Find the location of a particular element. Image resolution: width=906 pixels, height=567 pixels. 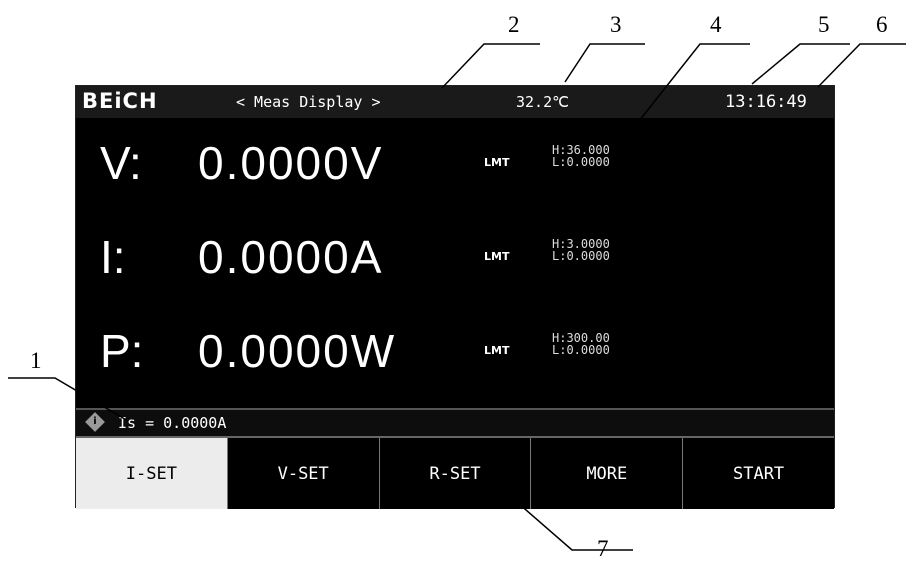

callout-5: 5 is located at coordinates (824, 24).